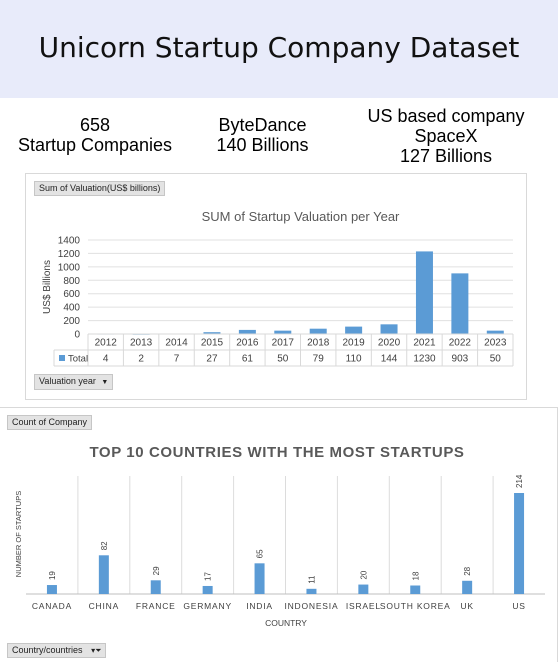 The height and width of the screenshot is (662, 558). I want to click on table-value: 110, so click(354, 359).